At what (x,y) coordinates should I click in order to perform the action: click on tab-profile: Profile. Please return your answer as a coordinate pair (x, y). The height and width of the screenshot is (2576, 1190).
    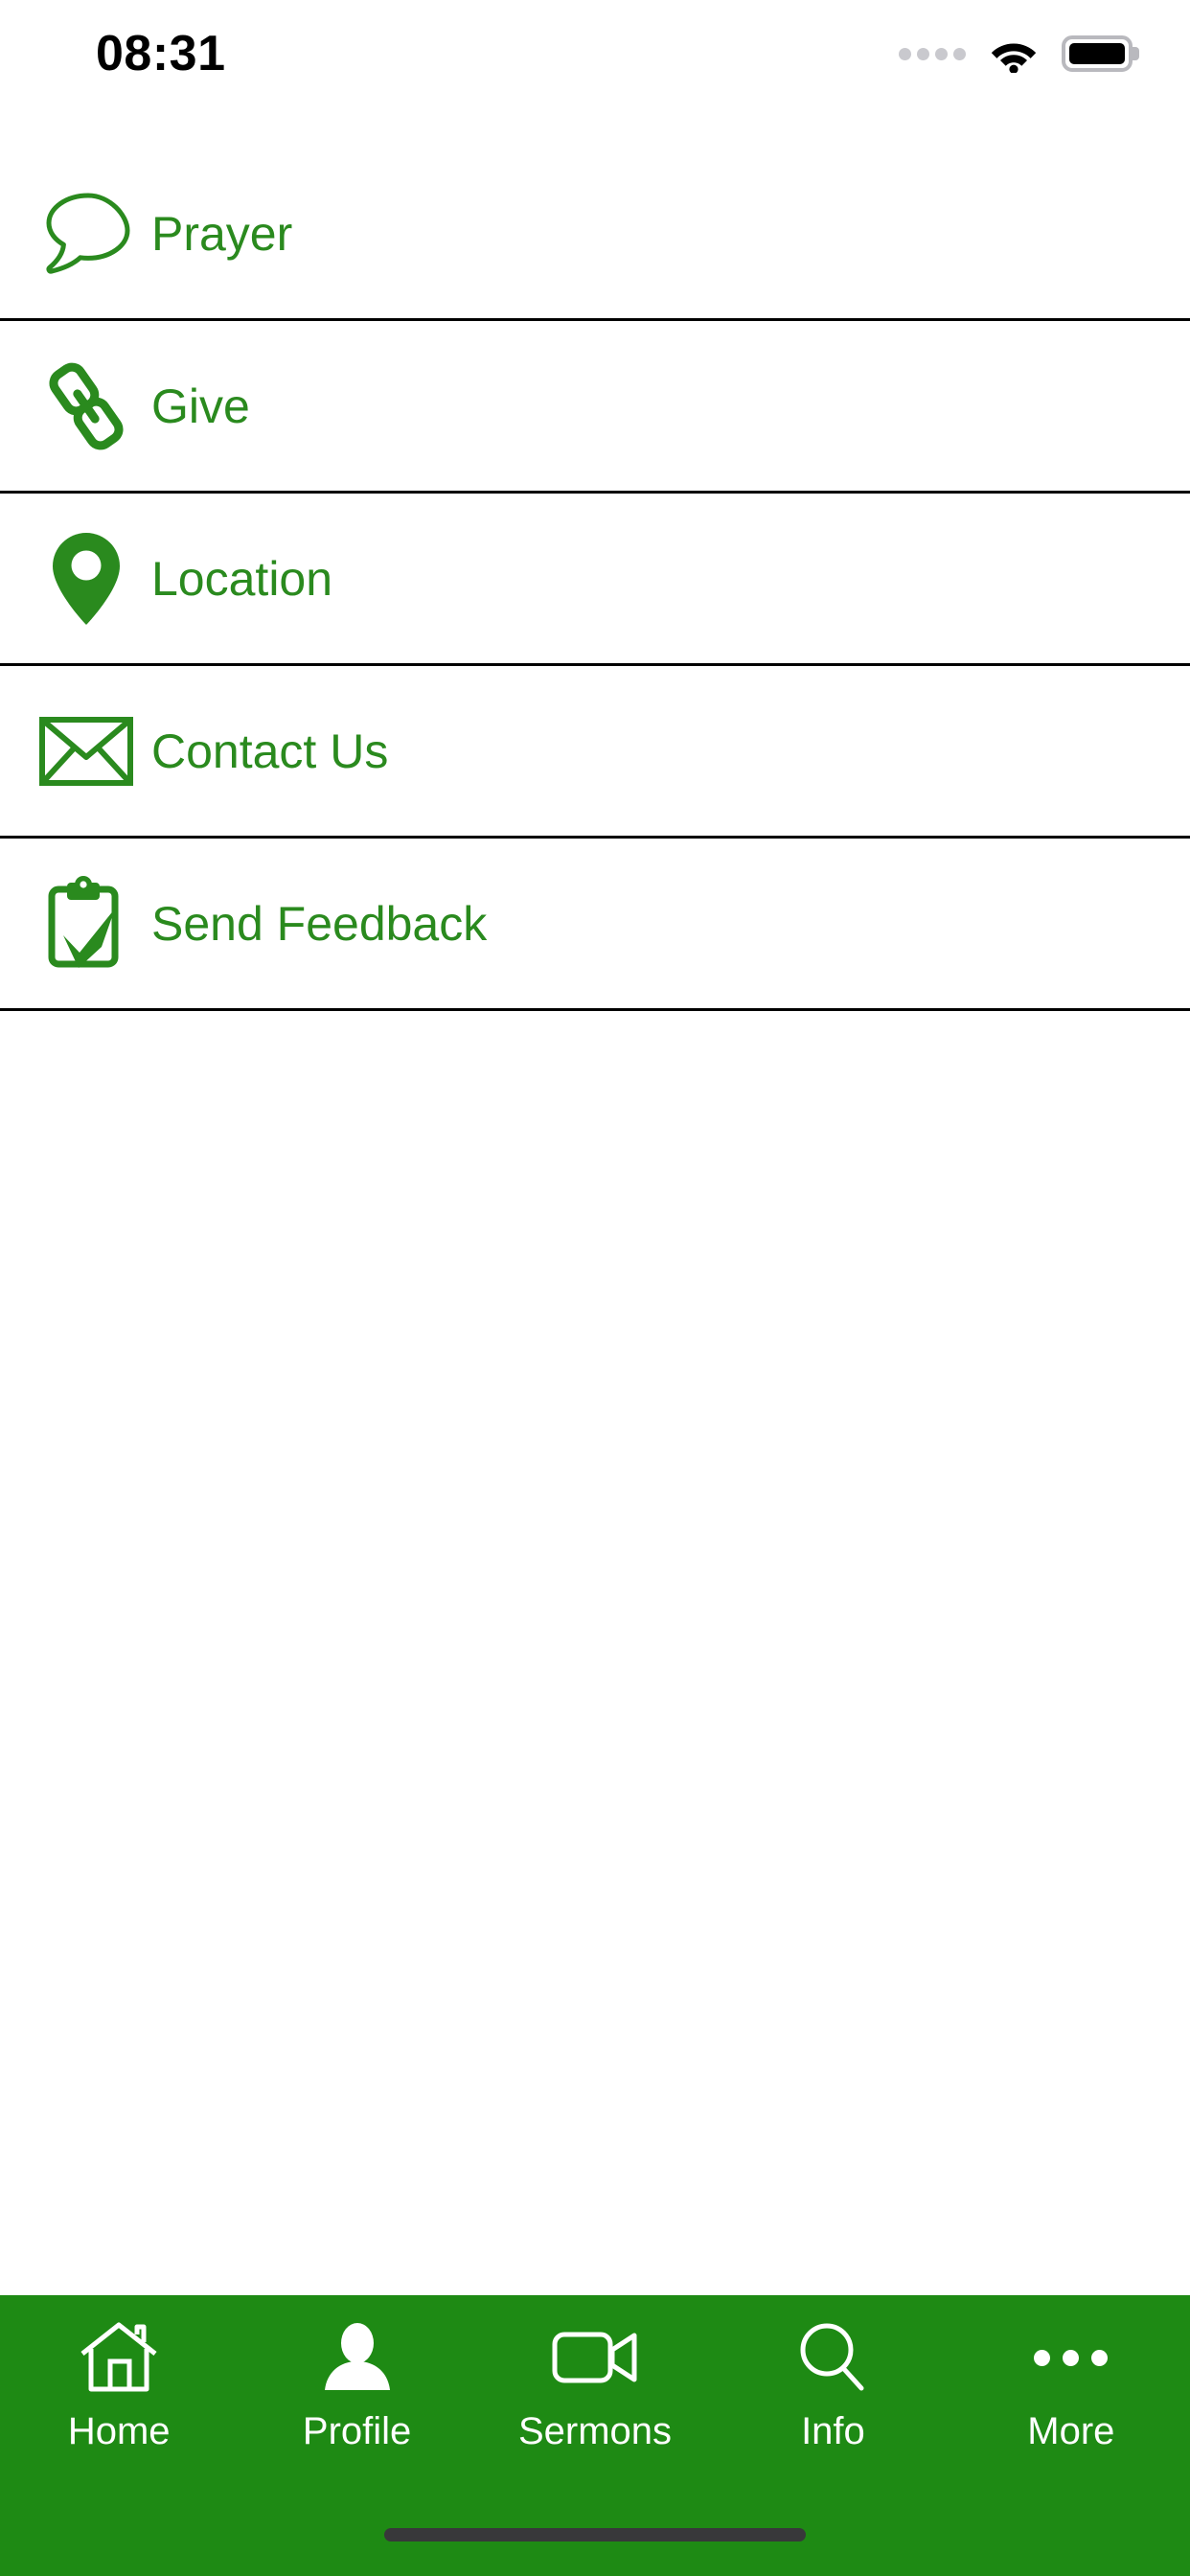
    Looking at the image, I should click on (357, 2401).